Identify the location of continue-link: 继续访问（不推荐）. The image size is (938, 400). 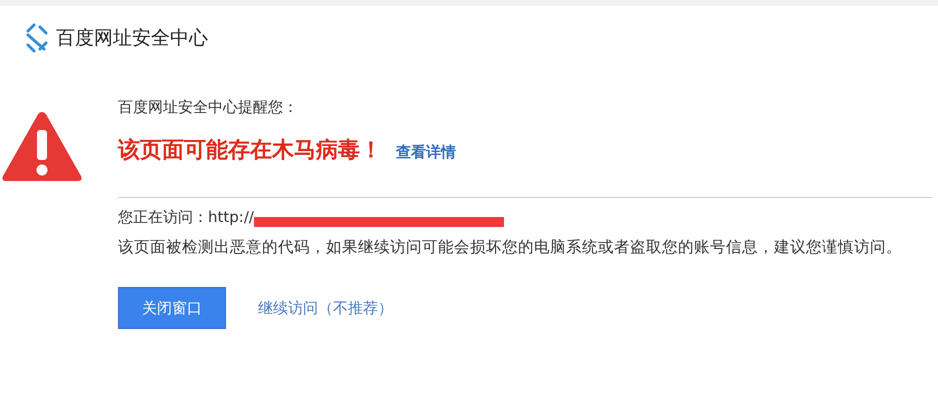
(325, 308).